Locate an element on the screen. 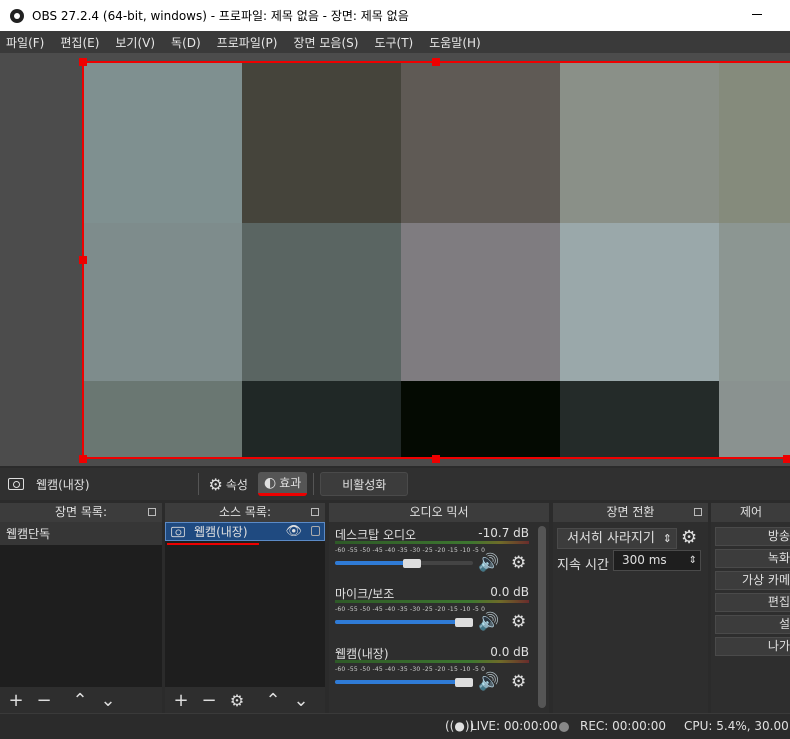 This screenshot has width=790, height=739. deactivate-label: 비활성화 is located at coordinates (364, 484).